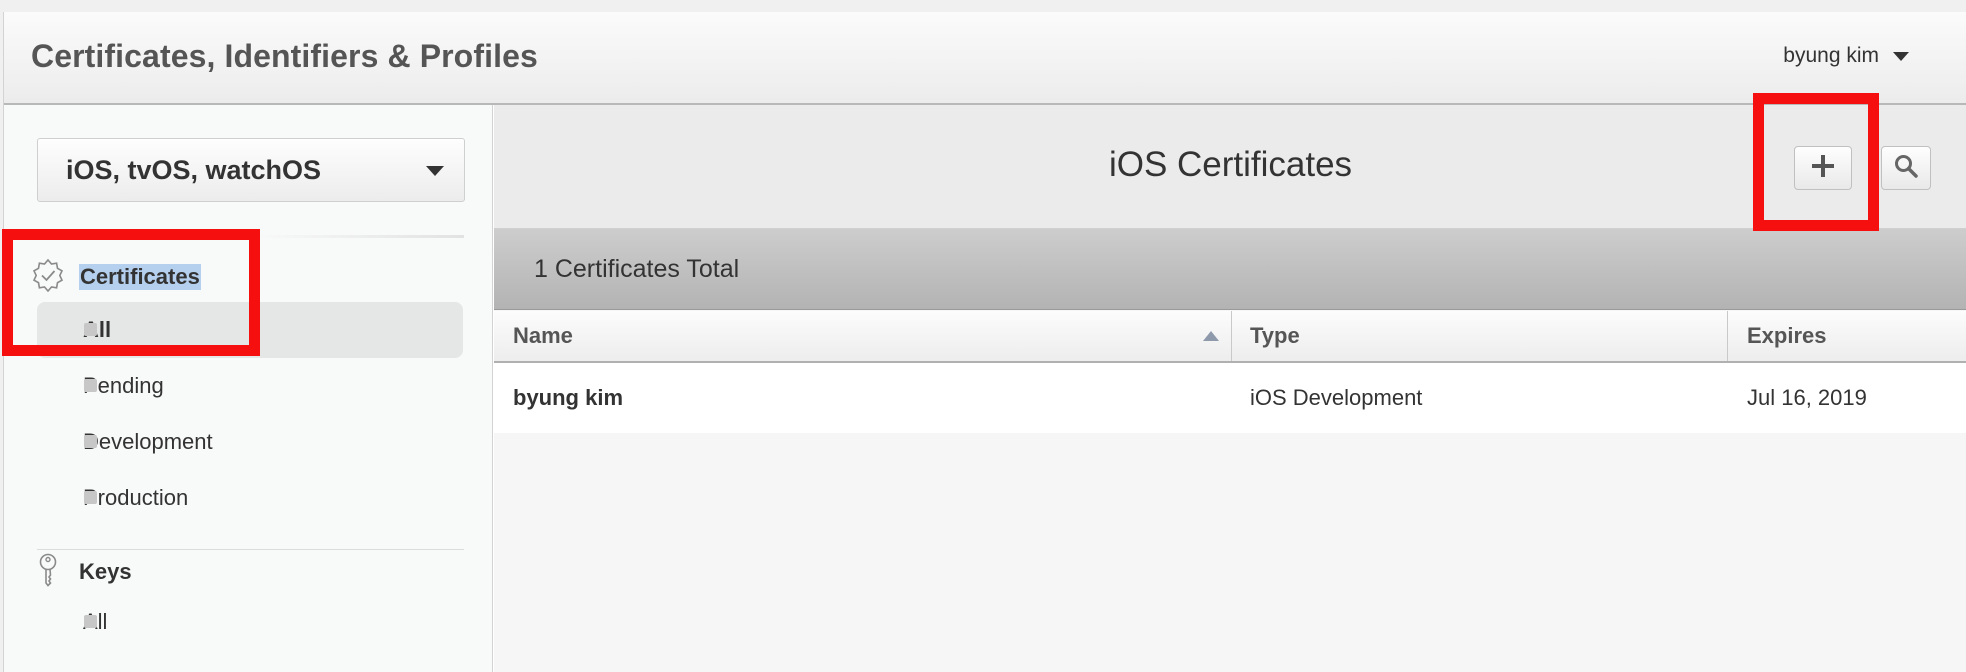 The height and width of the screenshot is (672, 1966). I want to click on sort-ascending-icon, so click(1211, 336).